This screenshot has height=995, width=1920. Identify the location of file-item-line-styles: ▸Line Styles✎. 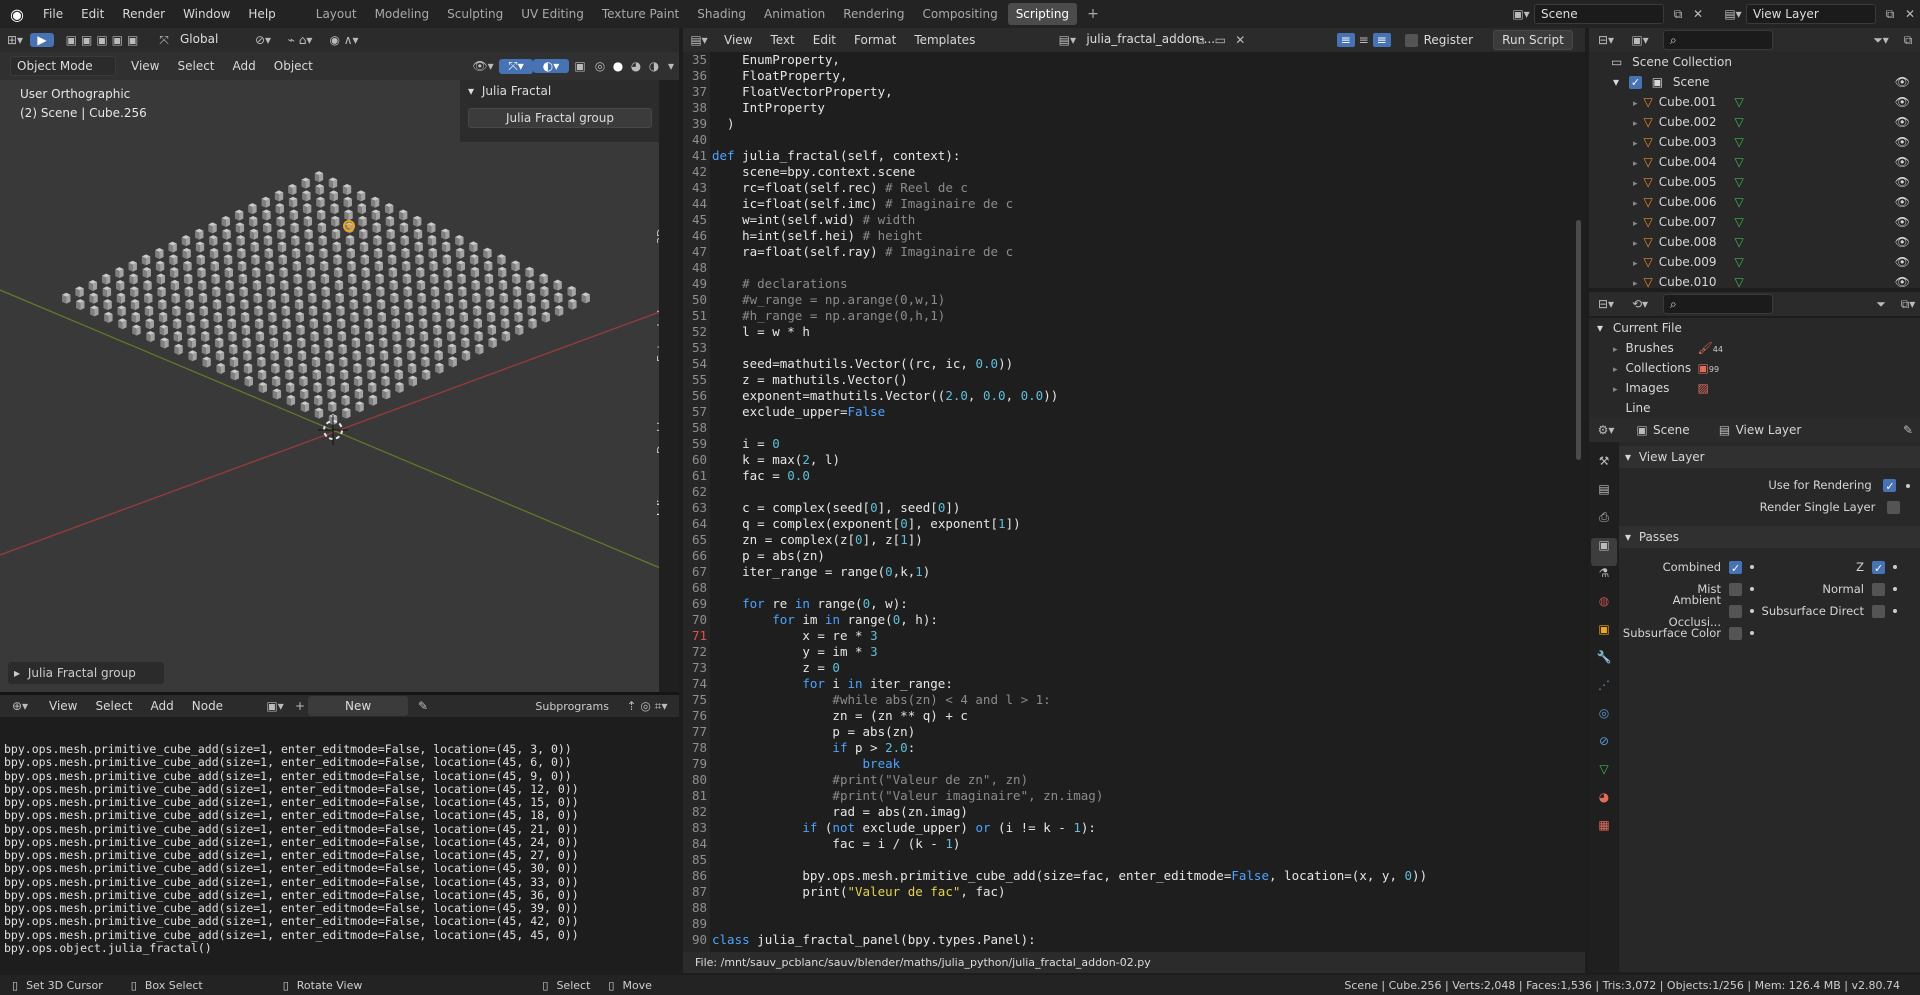
(1754, 416).